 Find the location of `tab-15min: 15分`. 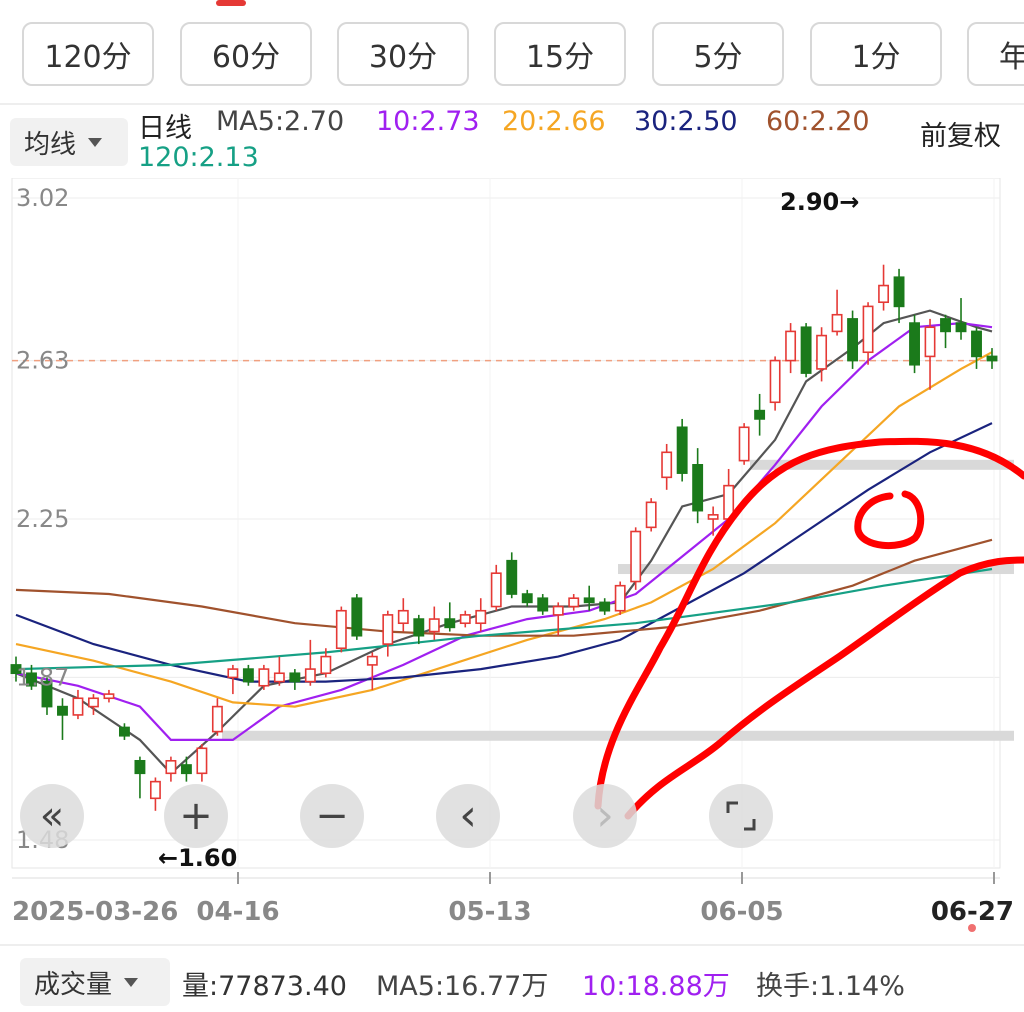

tab-15min: 15分 is located at coordinates (560, 54).